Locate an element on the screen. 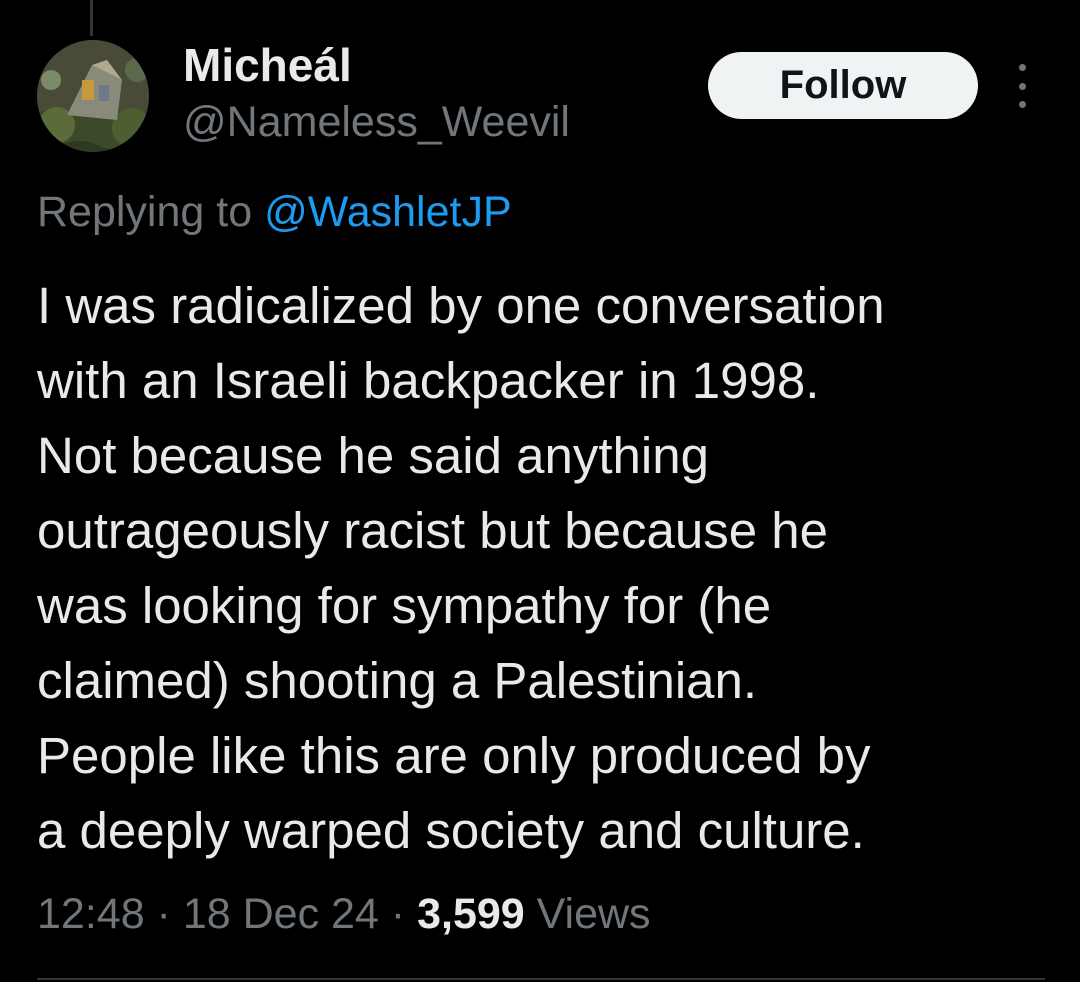  tweet-text-line: claimed) shooting a Palestinian. is located at coordinates (397, 680).